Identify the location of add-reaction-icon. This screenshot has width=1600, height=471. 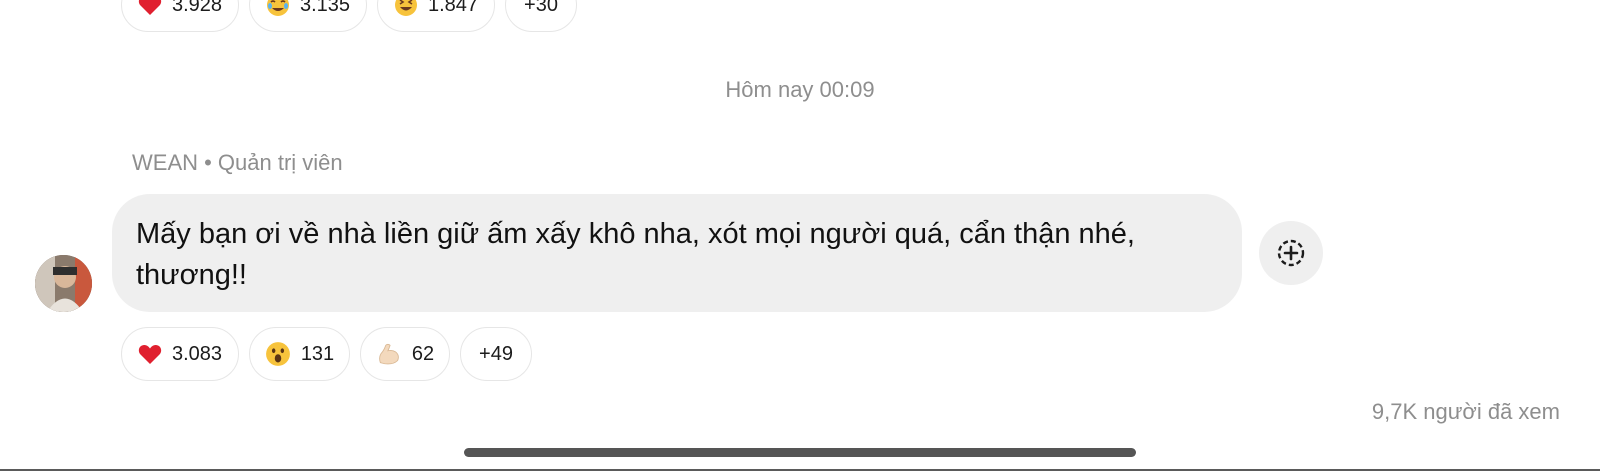
(1291, 253).